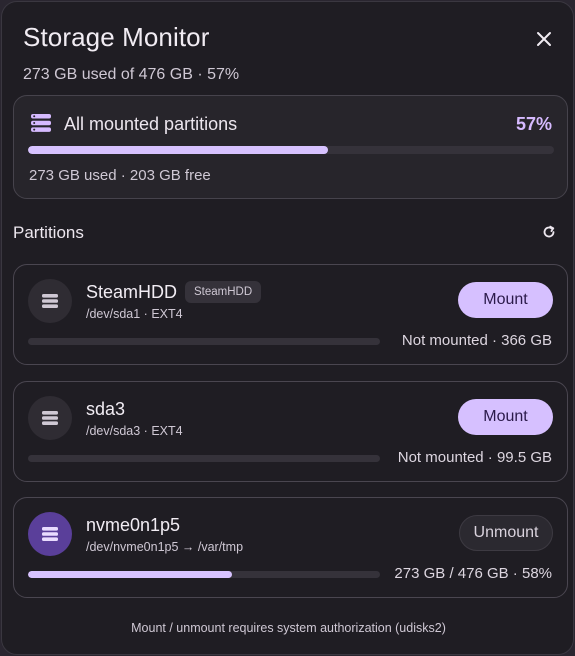 The width and height of the screenshot is (575, 656). Describe the element at coordinates (134, 314) in the screenshot. I see `partition-device: /dev/sda1 · EXT4` at that location.